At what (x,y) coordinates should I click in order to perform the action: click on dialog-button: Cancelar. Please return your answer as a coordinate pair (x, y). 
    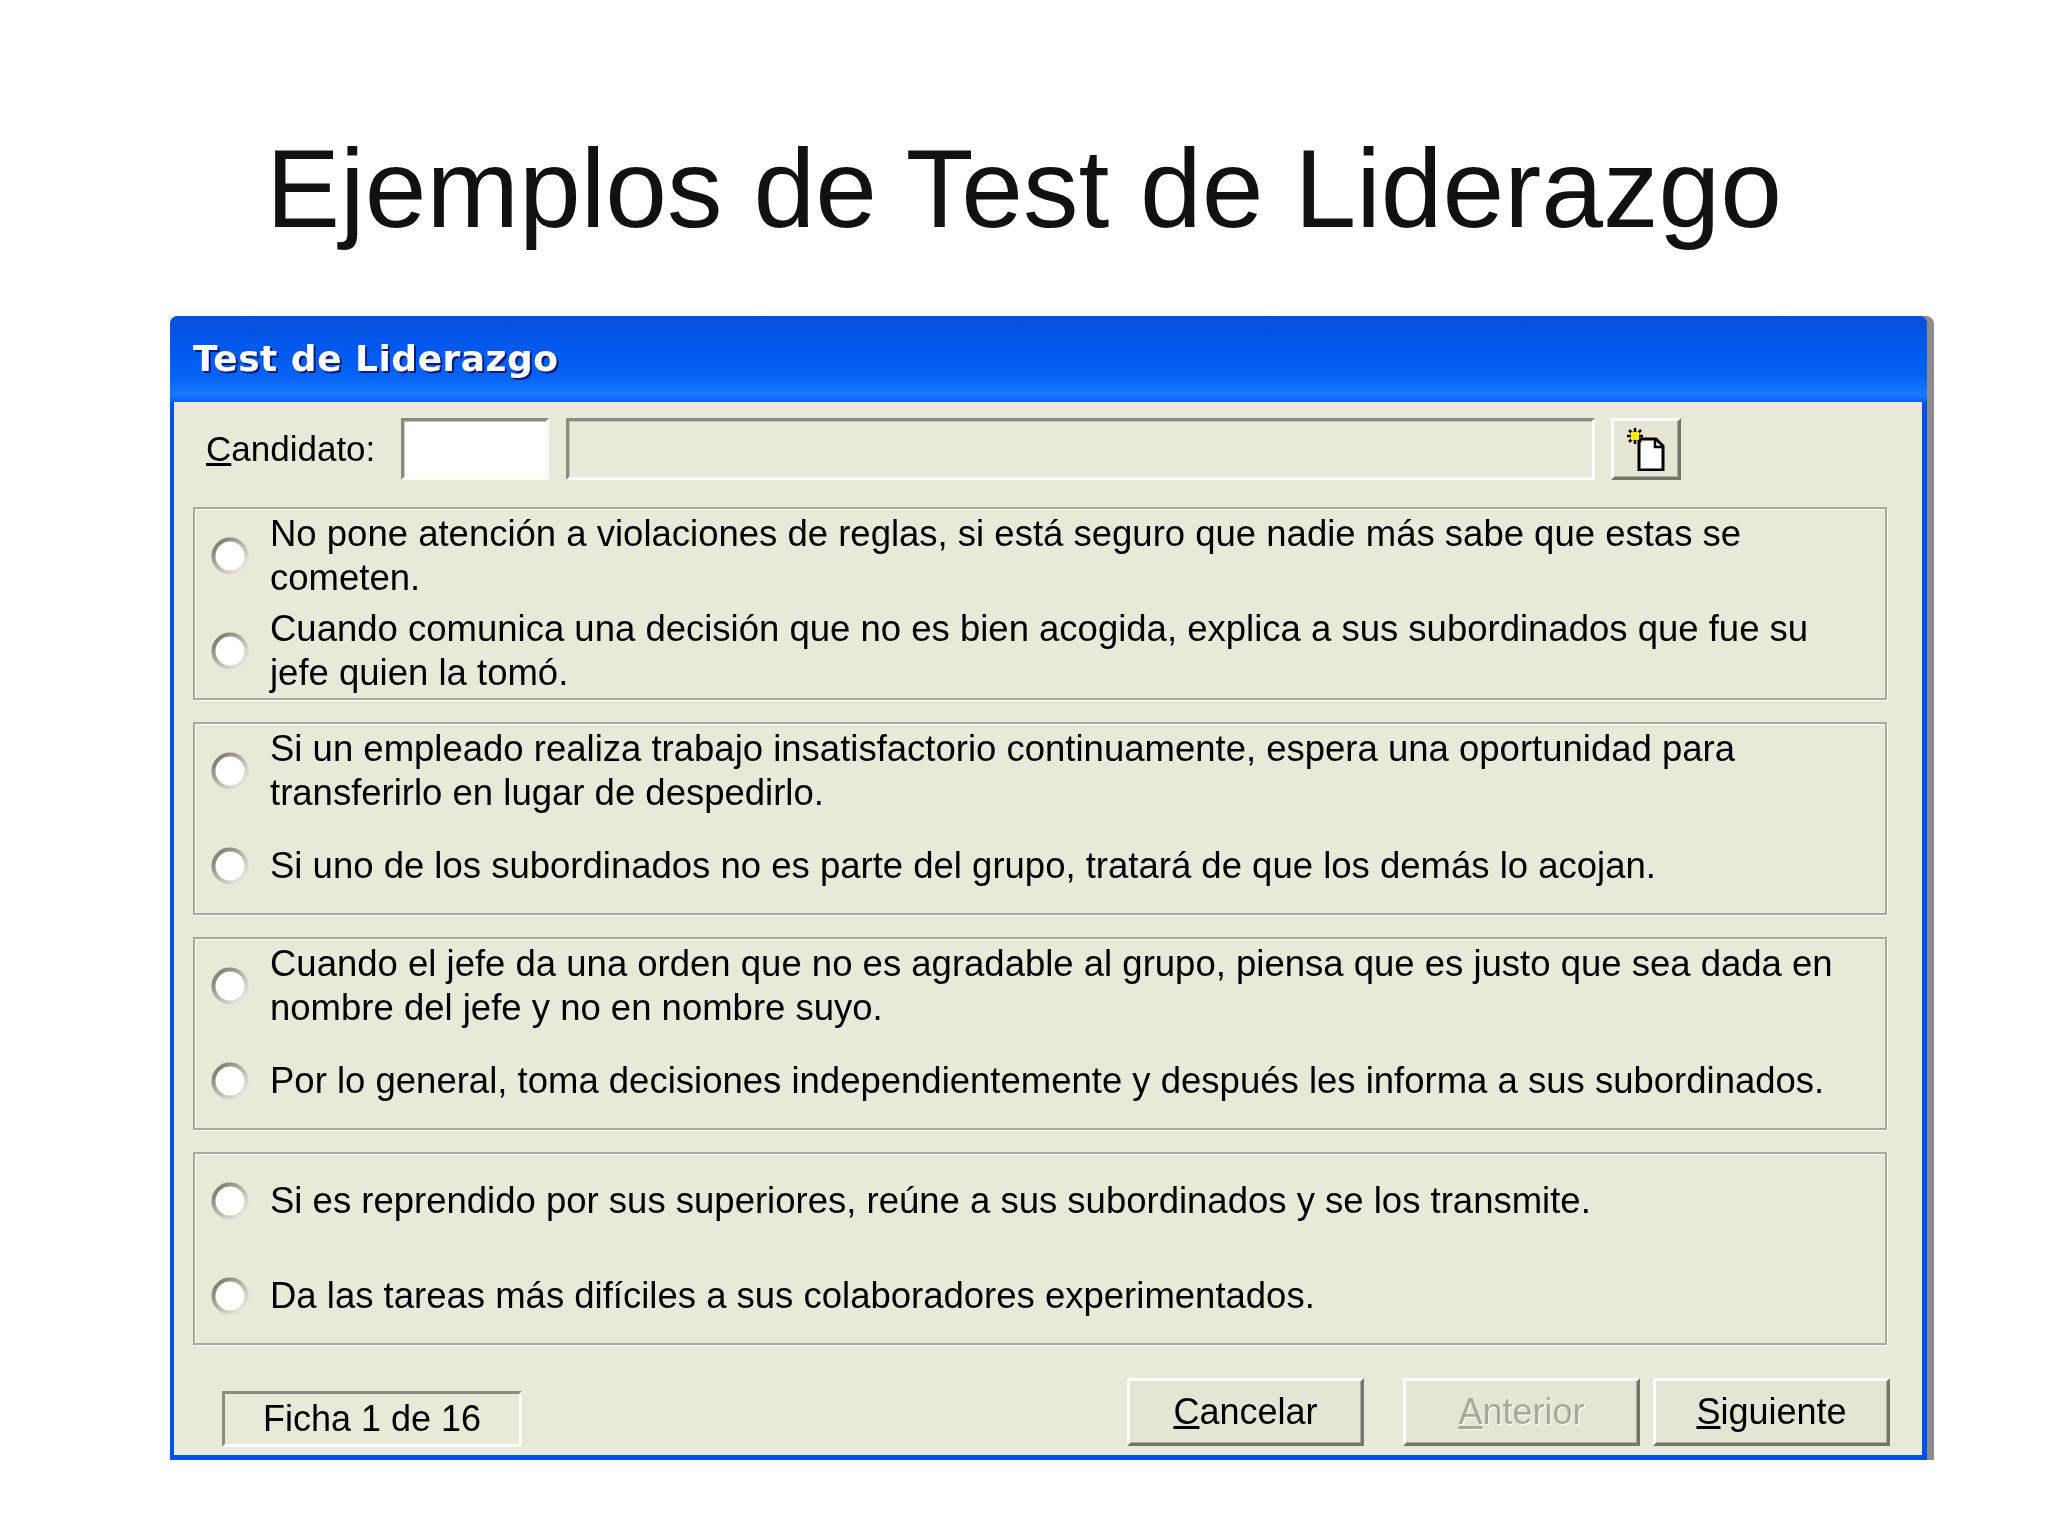
    Looking at the image, I should click on (1245, 1412).